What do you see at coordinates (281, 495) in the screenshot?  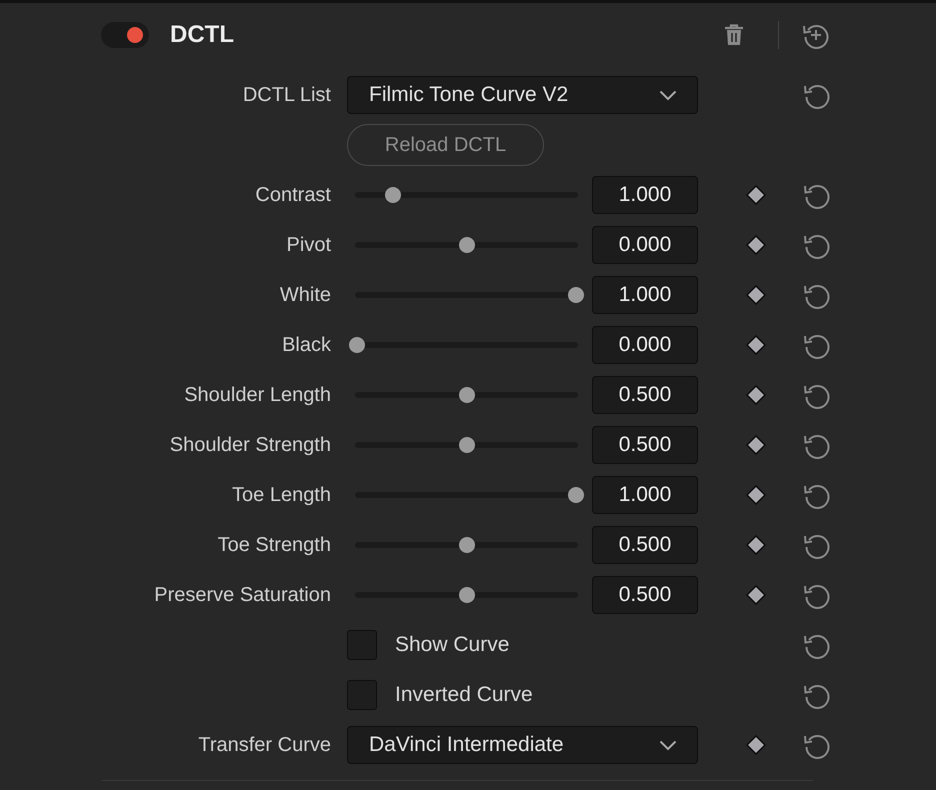 I see `slider-label: Toe Length` at bounding box center [281, 495].